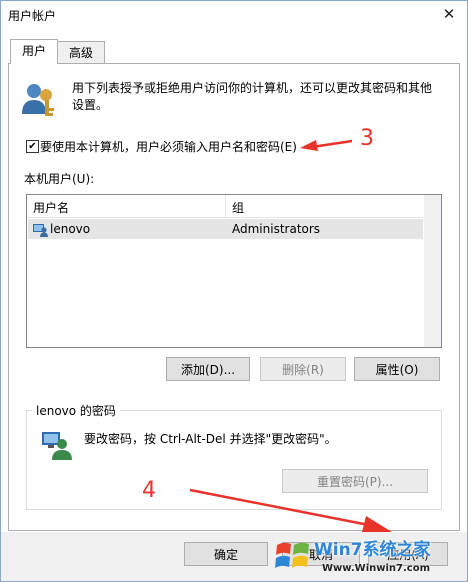 This screenshot has width=468, height=582. I want to click on annotation-step-4: 4, so click(149, 490).